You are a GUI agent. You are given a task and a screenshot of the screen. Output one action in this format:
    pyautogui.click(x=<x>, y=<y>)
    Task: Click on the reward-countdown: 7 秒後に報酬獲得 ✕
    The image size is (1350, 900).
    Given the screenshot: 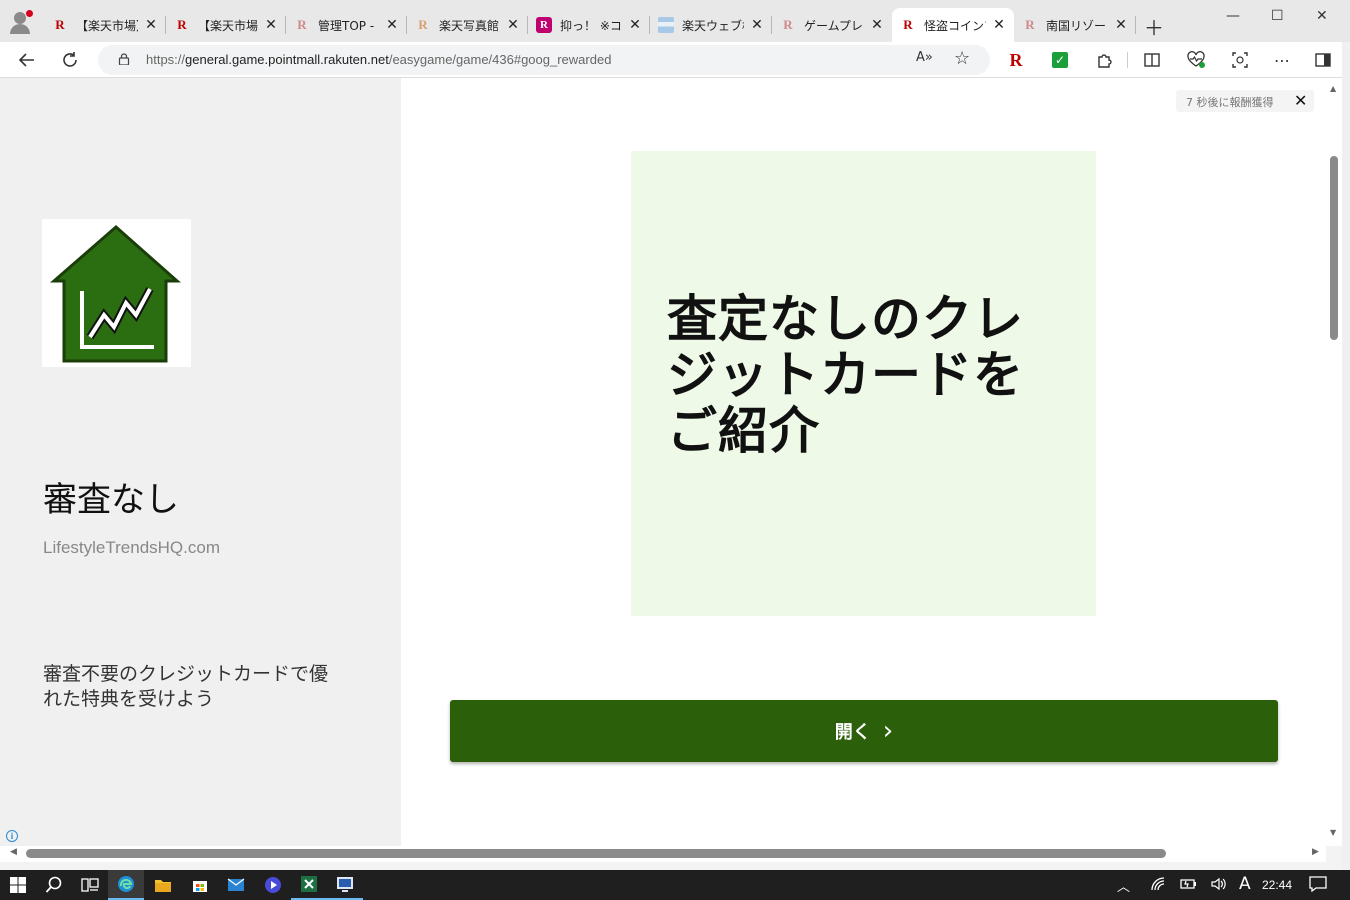 What is the action you would take?
    pyautogui.click(x=1245, y=101)
    